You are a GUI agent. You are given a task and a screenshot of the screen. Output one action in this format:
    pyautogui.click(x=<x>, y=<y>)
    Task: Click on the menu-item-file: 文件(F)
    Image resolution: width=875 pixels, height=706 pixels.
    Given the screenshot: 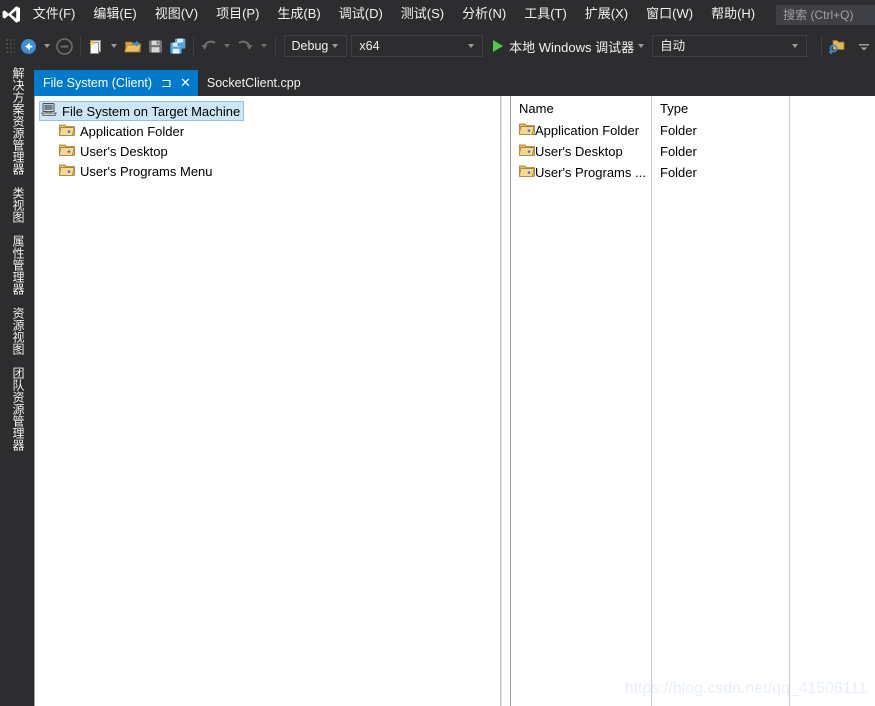 What is the action you would take?
    pyautogui.click(x=54, y=14)
    